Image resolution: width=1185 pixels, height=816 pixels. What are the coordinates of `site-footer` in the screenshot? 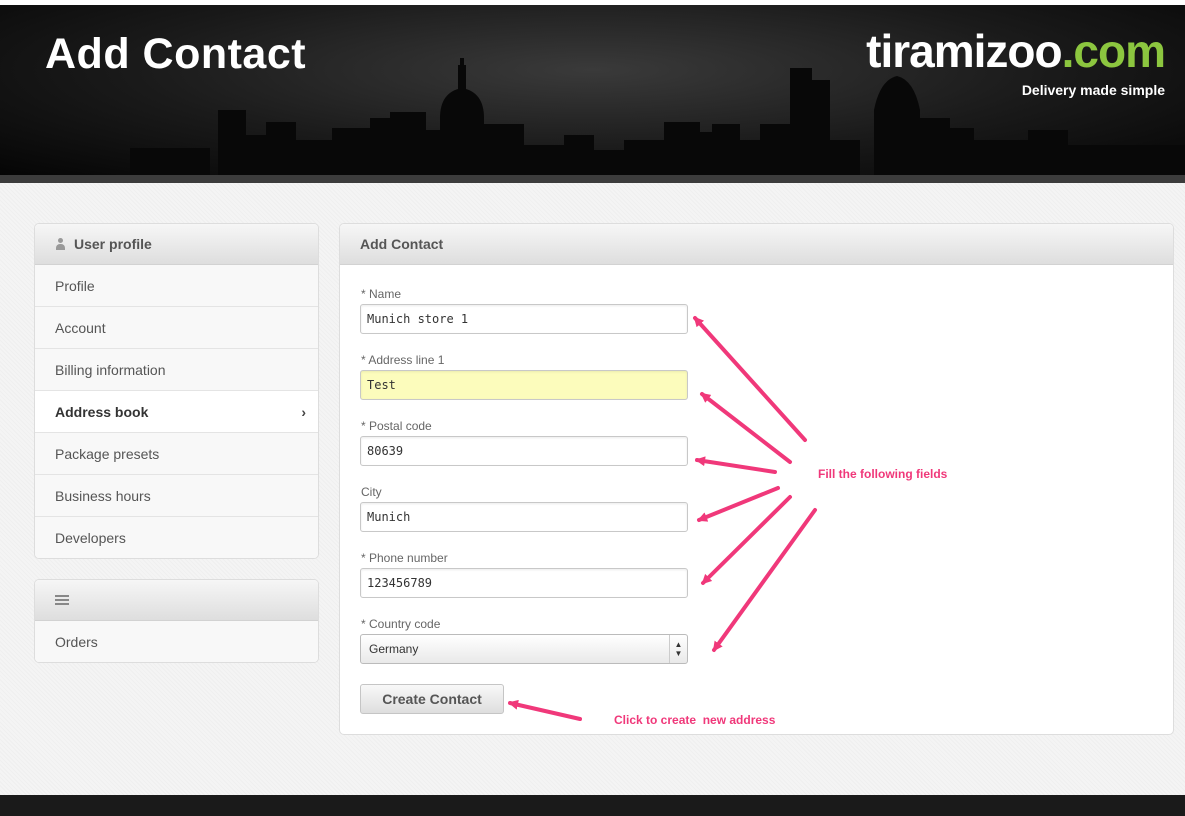 It's located at (592, 805).